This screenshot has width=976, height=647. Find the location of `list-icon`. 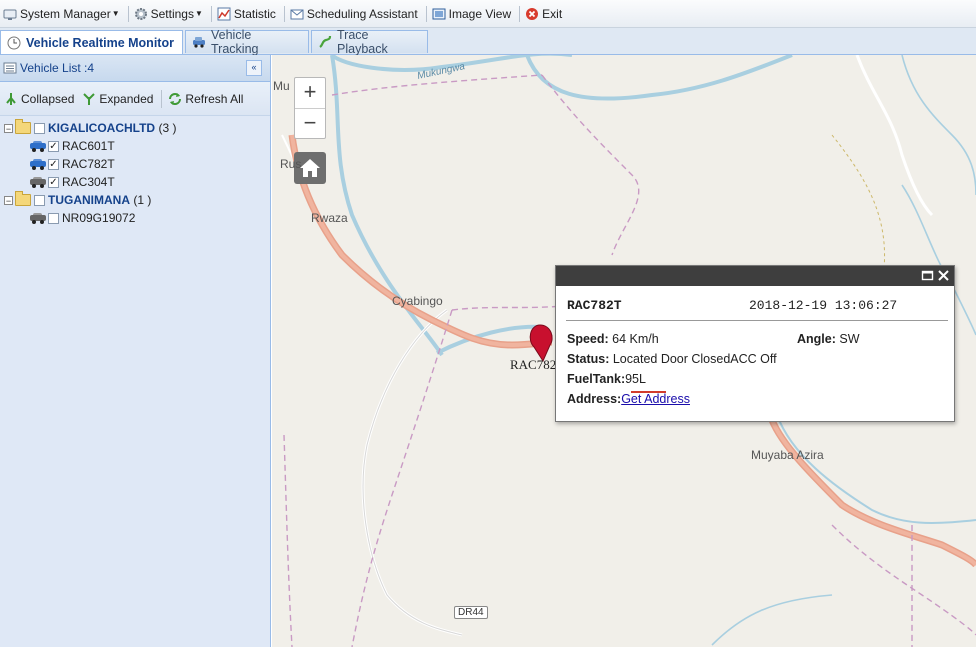

list-icon is located at coordinates (10, 68).